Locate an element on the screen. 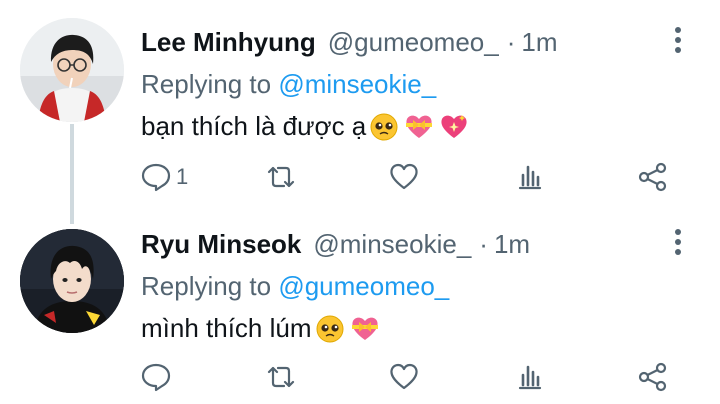 Image resolution: width=720 pixels, height=404 pixels. sparkling-heart-emoji is located at coordinates (454, 126).